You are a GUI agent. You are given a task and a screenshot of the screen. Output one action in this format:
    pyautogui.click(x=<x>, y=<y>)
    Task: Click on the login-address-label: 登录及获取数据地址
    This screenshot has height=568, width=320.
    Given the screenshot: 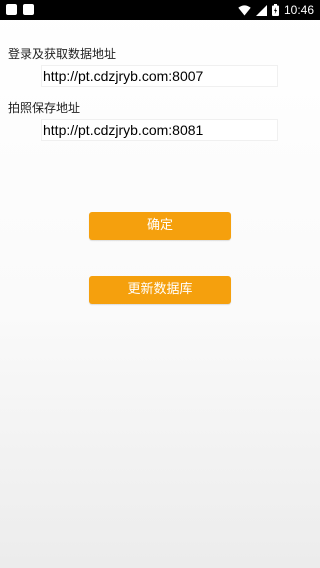 What is the action you would take?
    pyautogui.click(x=62, y=54)
    